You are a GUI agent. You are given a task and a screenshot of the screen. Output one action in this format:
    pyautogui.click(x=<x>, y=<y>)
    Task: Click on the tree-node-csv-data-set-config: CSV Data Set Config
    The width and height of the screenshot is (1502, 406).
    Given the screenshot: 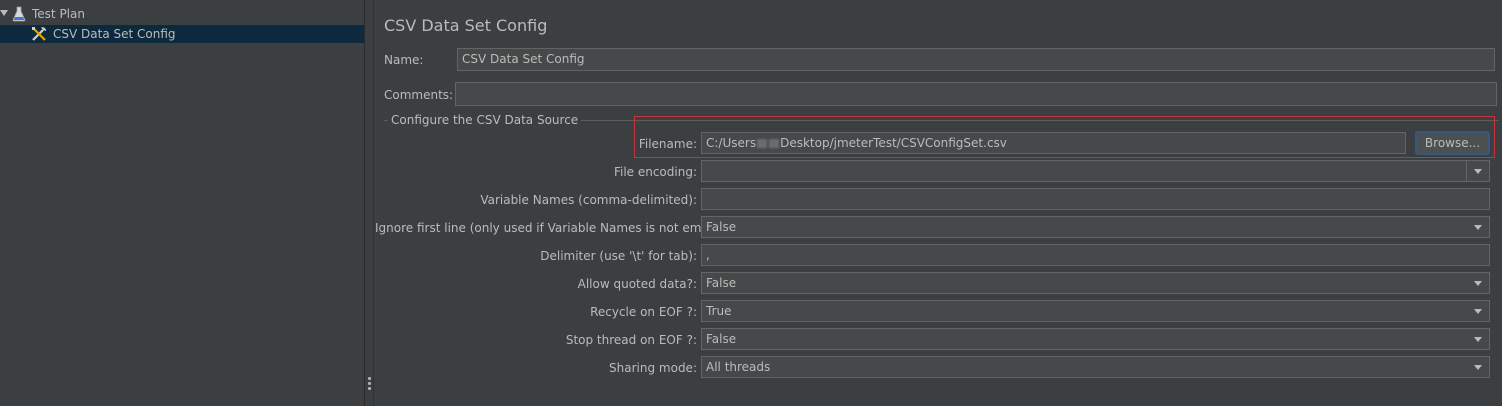 What is the action you would take?
    pyautogui.click(x=182, y=34)
    